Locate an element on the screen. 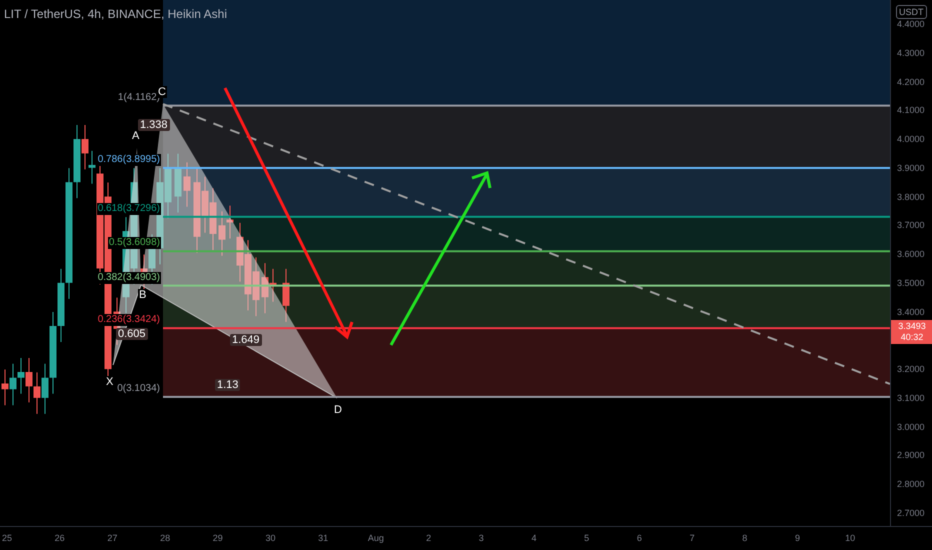 The height and width of the screenshot is (550, 932). time-tick-label: Aug is located at coordinates (376, 538).